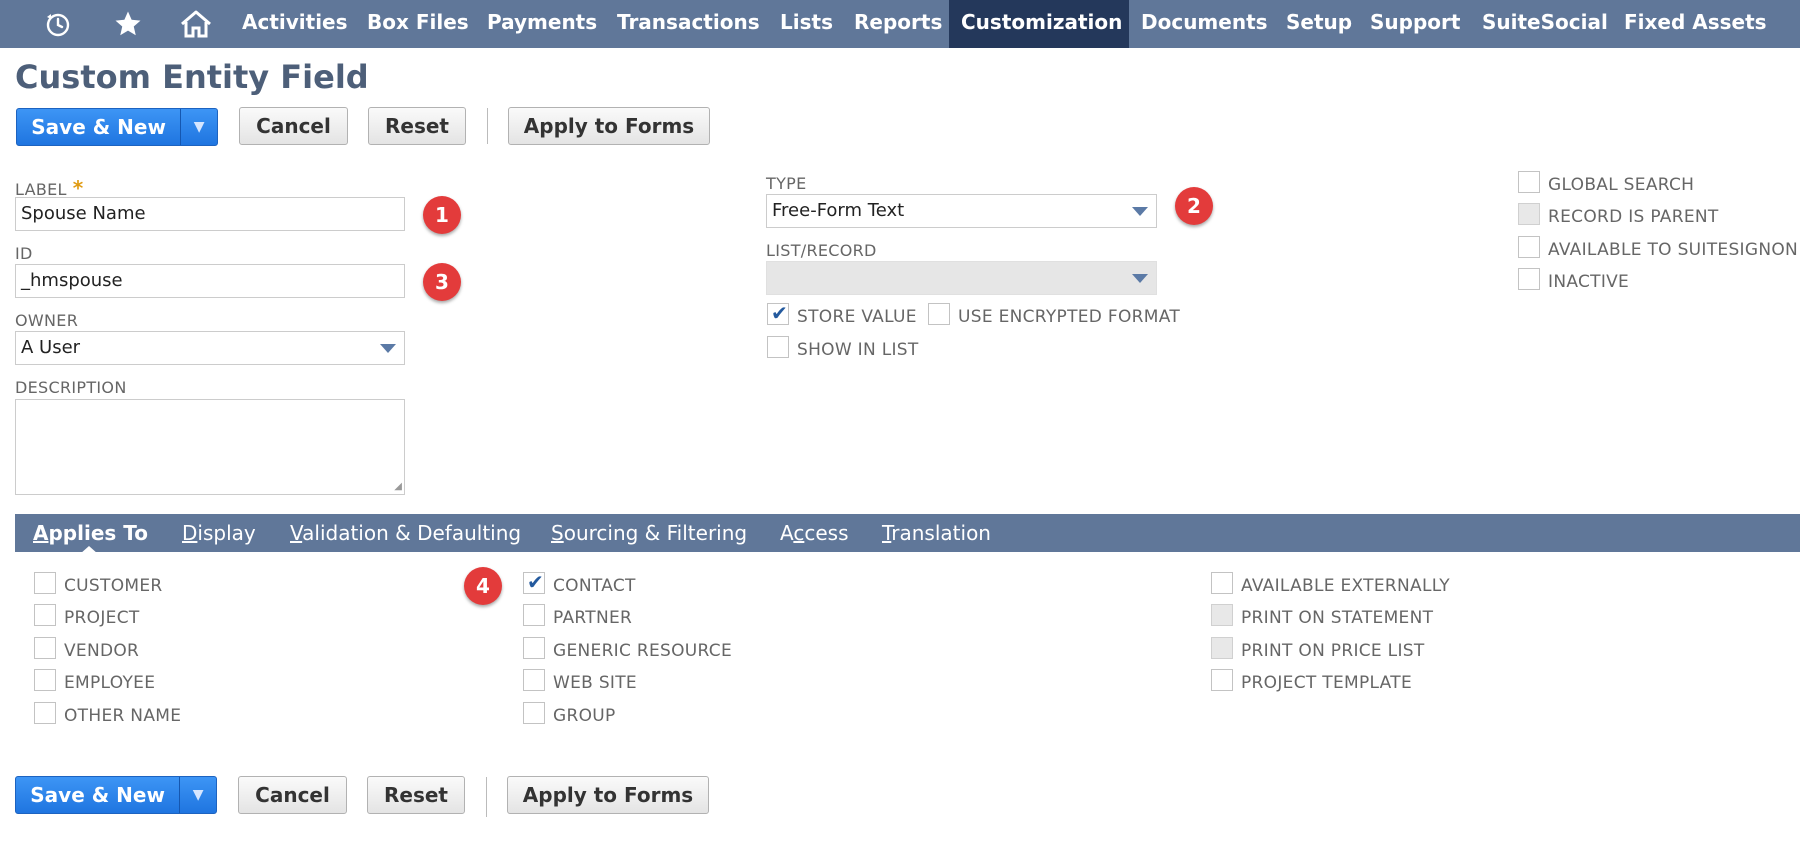 This screenshot has width=1800, height=849. I want to click on print-on-price-list-checkbox: PRINT ON PRICE LIST, so click(1318, 649).